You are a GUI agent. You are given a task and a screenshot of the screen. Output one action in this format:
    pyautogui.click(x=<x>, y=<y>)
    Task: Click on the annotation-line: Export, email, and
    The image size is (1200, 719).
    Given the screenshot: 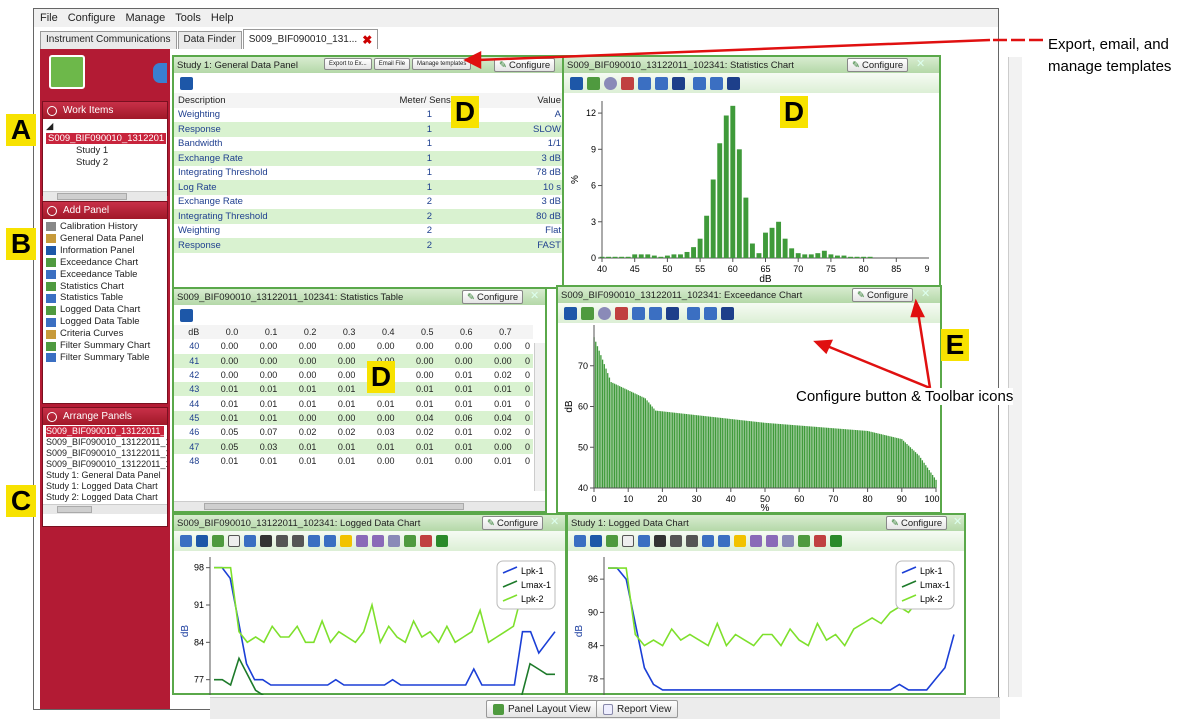 What is the action you would take?
    pyautogui.click(x=1108, y=44)
    